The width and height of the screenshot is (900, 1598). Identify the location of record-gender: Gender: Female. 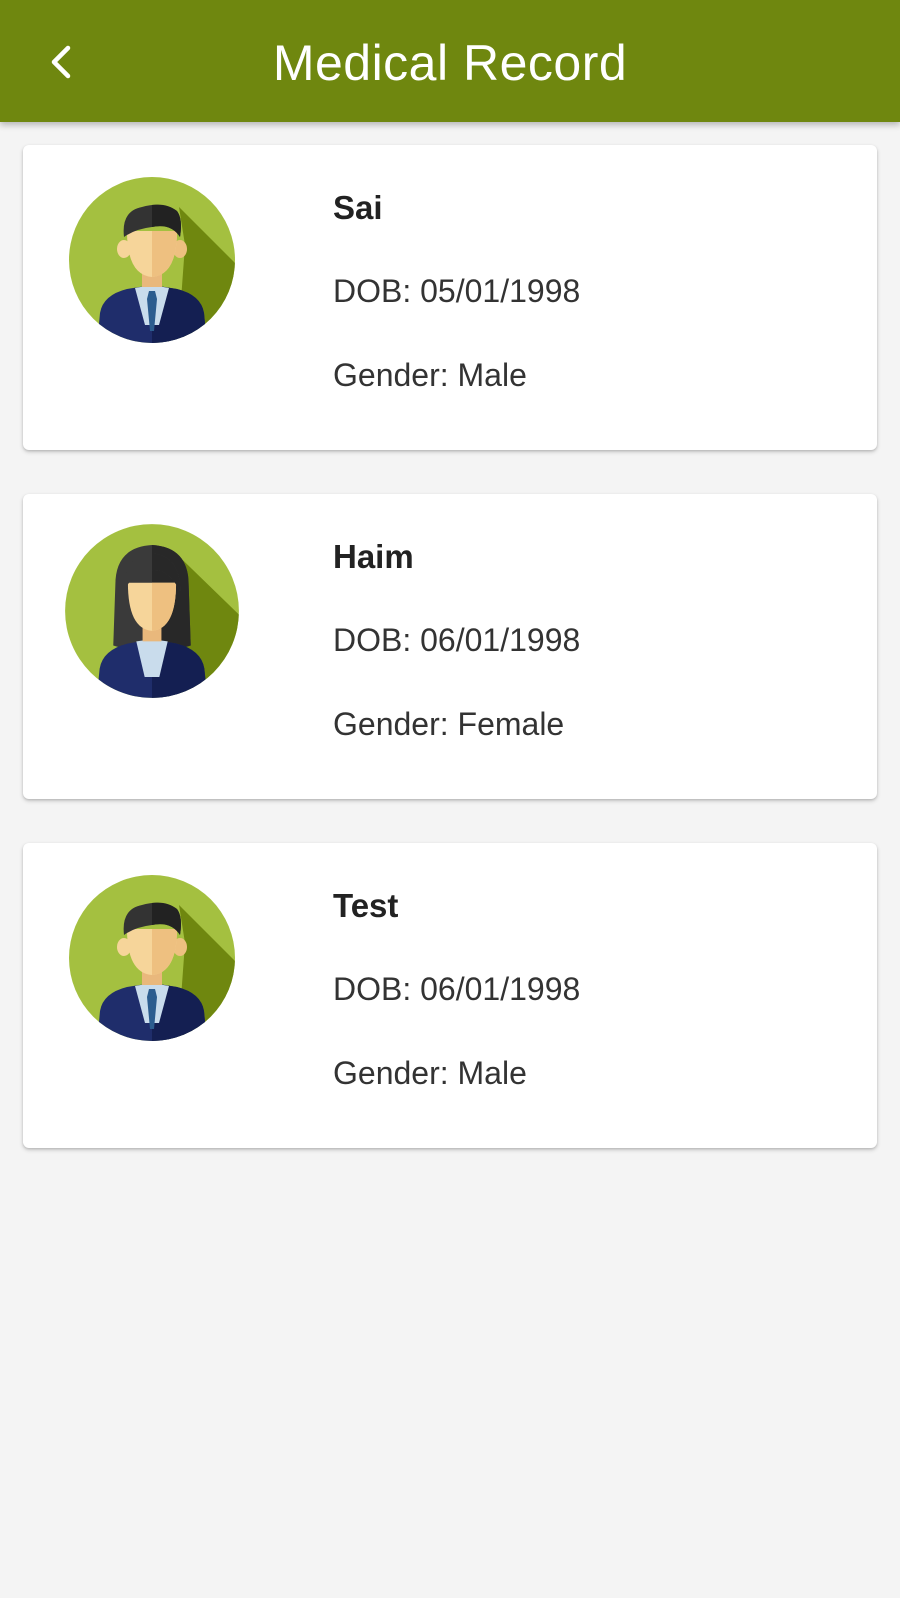
(449, 724).